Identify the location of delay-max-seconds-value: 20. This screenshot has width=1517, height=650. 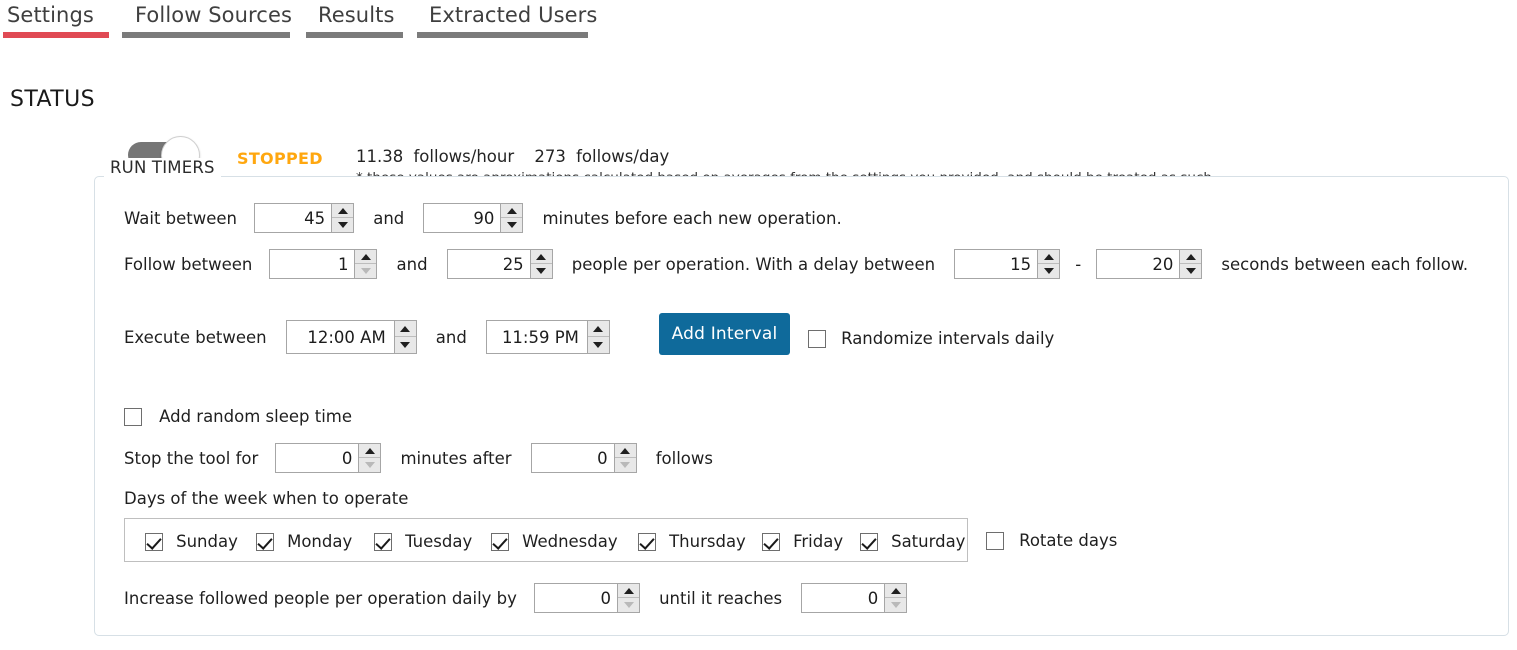
(1163, 264).